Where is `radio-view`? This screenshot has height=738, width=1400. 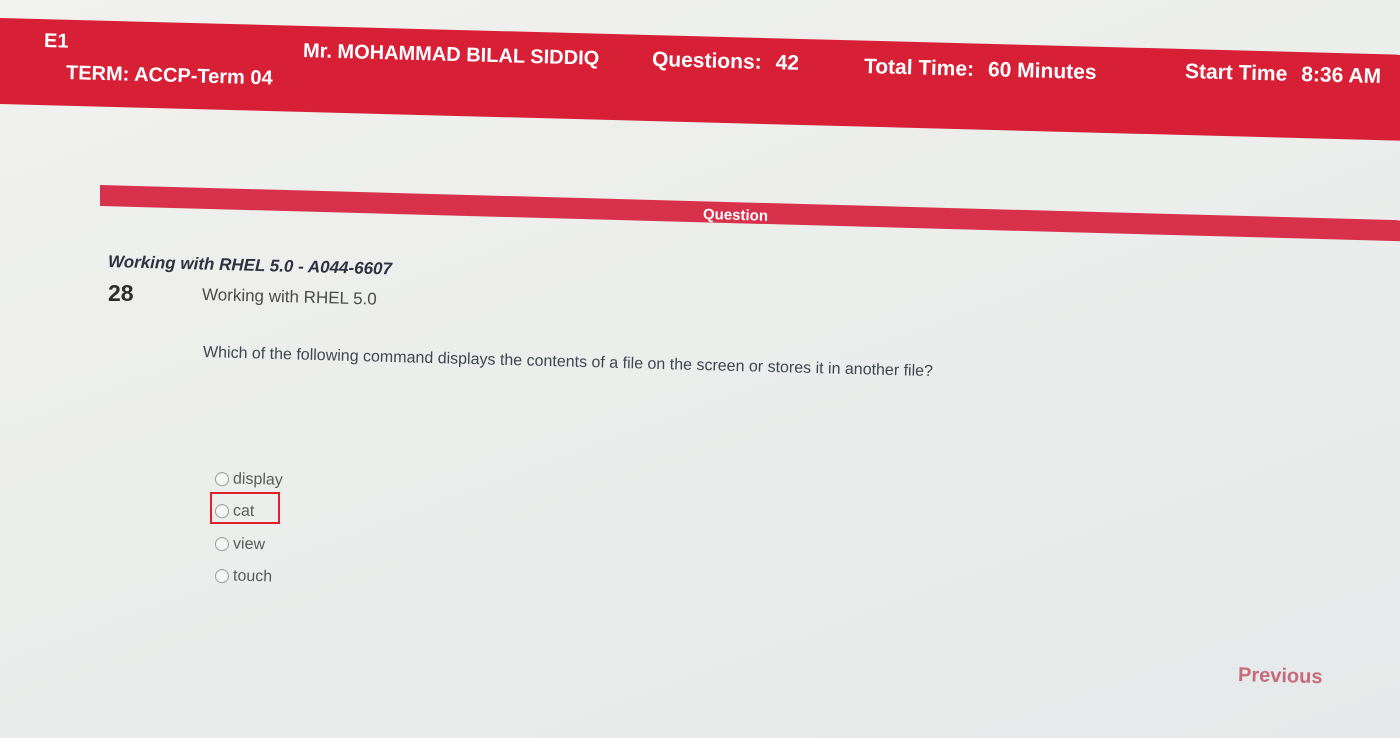 radio-view is located at coordinates (222, 544).